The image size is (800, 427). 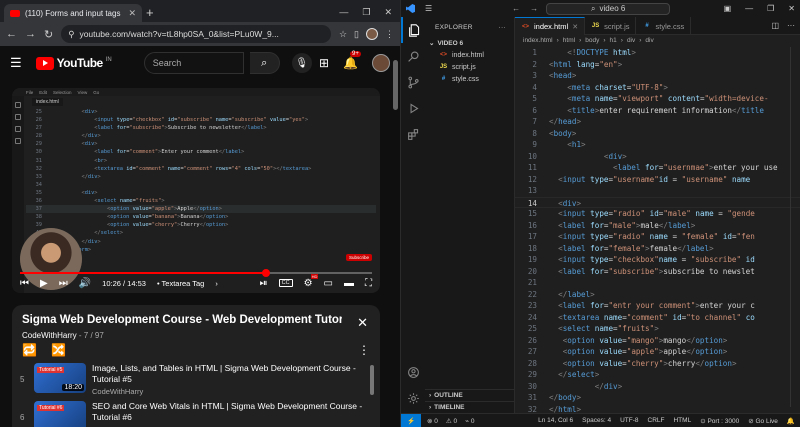 I want to click on play-icon: ▶, so click(x=44, y=283).